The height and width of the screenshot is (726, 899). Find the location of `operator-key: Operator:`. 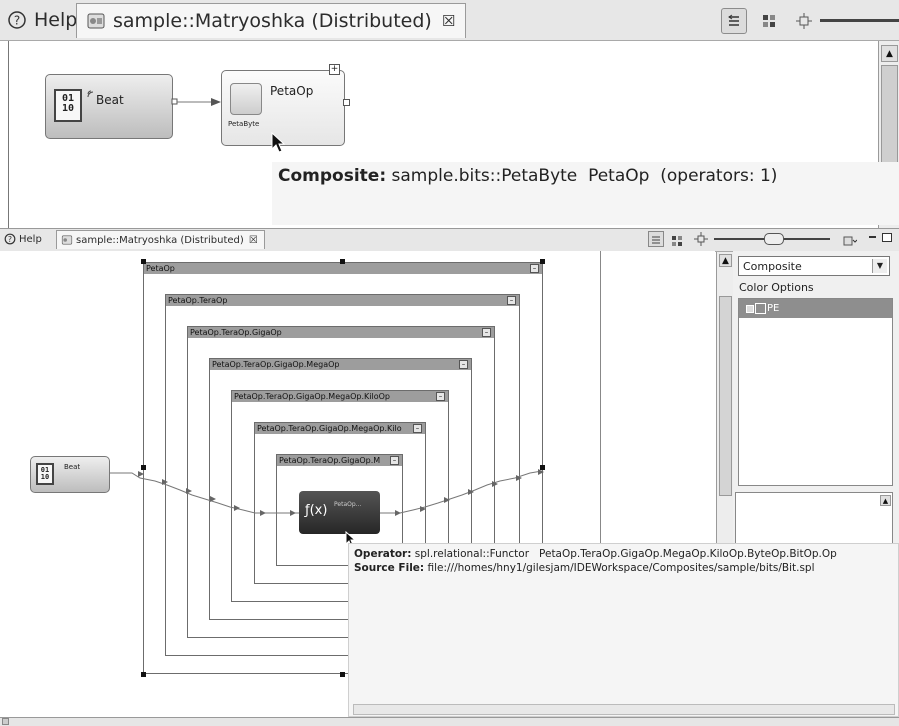

operator-key: Operator: is located at coordinates (383, 554).